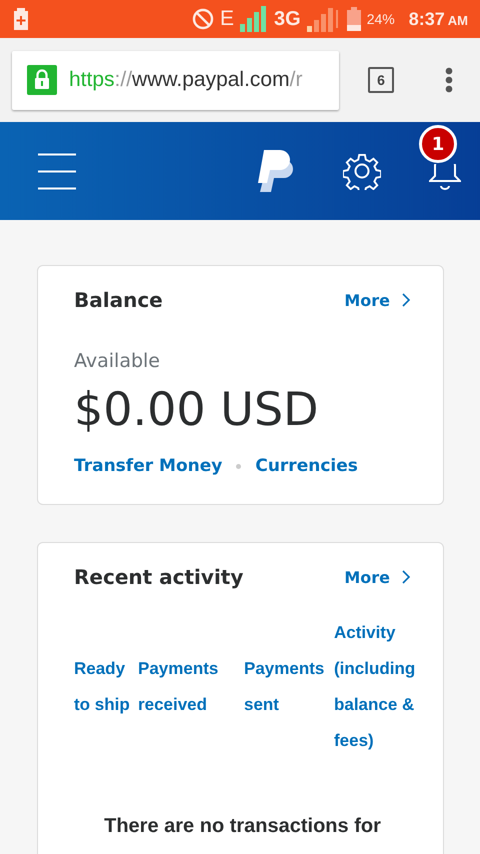 Image resolution: width=480 pixels, height=854 pixels. Describe the element at coordinates (118, 361) in the screenshot. I see `available-label: Available` at that location.